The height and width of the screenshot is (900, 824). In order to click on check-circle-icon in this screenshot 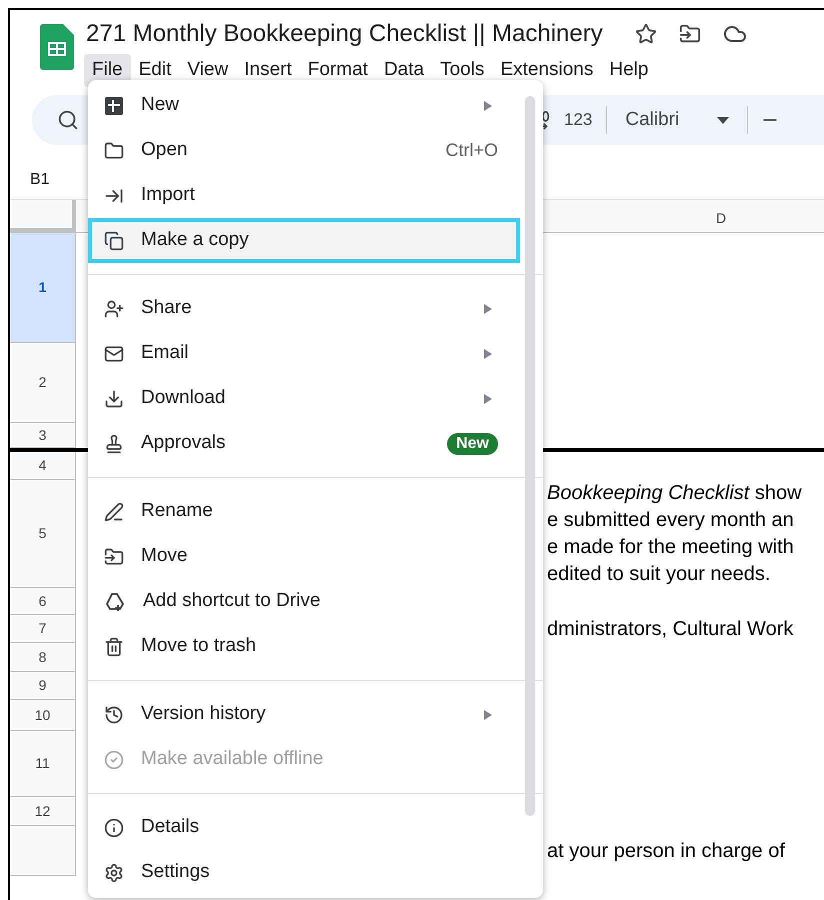, I will do `click(114, 760)`.